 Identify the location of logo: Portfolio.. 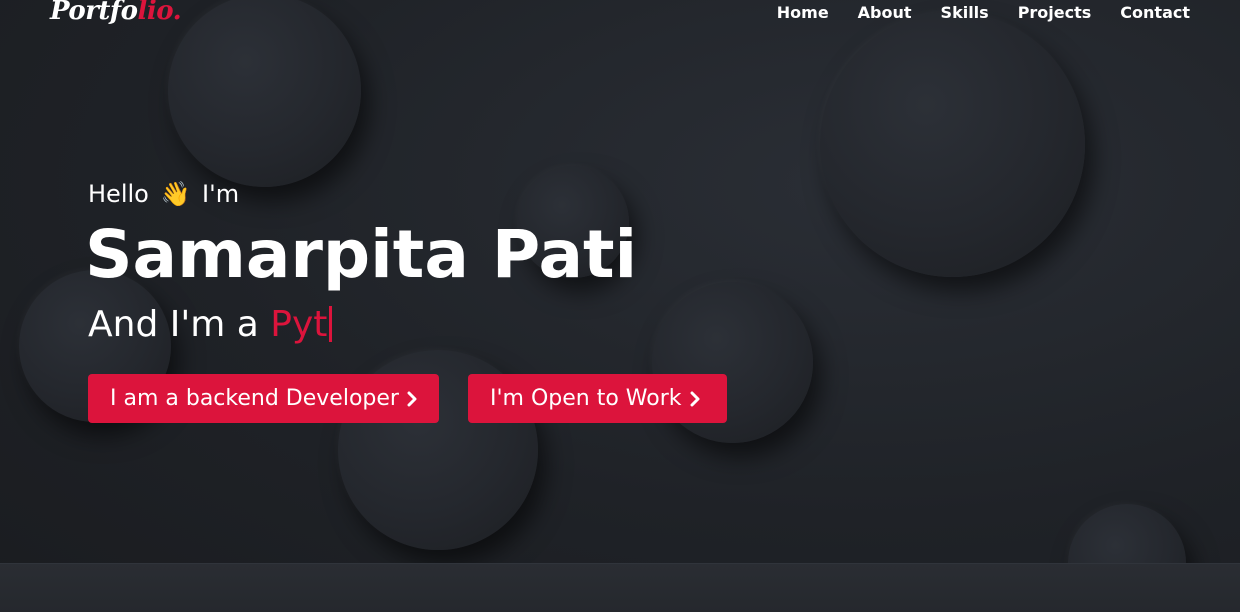
(116, 13).